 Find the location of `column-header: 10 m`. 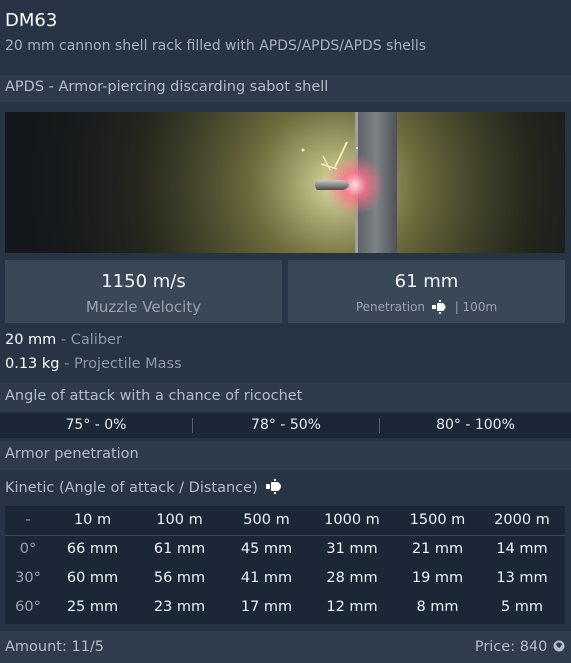

column-header: 10 m is located at coordinates (92, 520).